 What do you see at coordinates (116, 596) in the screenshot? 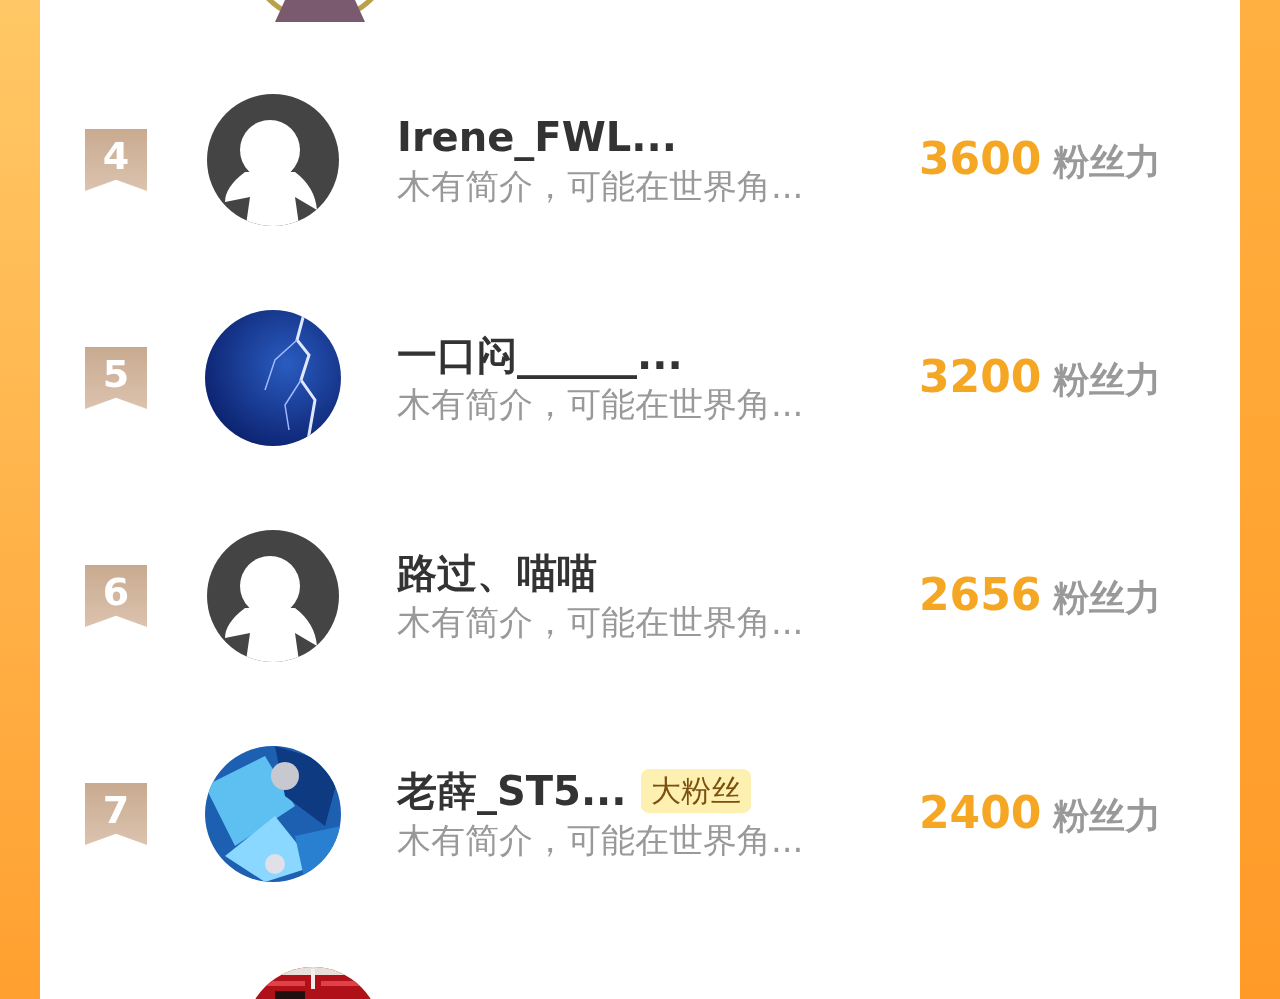
I see `rank-badge: 6` at bounding box center [116, 596].